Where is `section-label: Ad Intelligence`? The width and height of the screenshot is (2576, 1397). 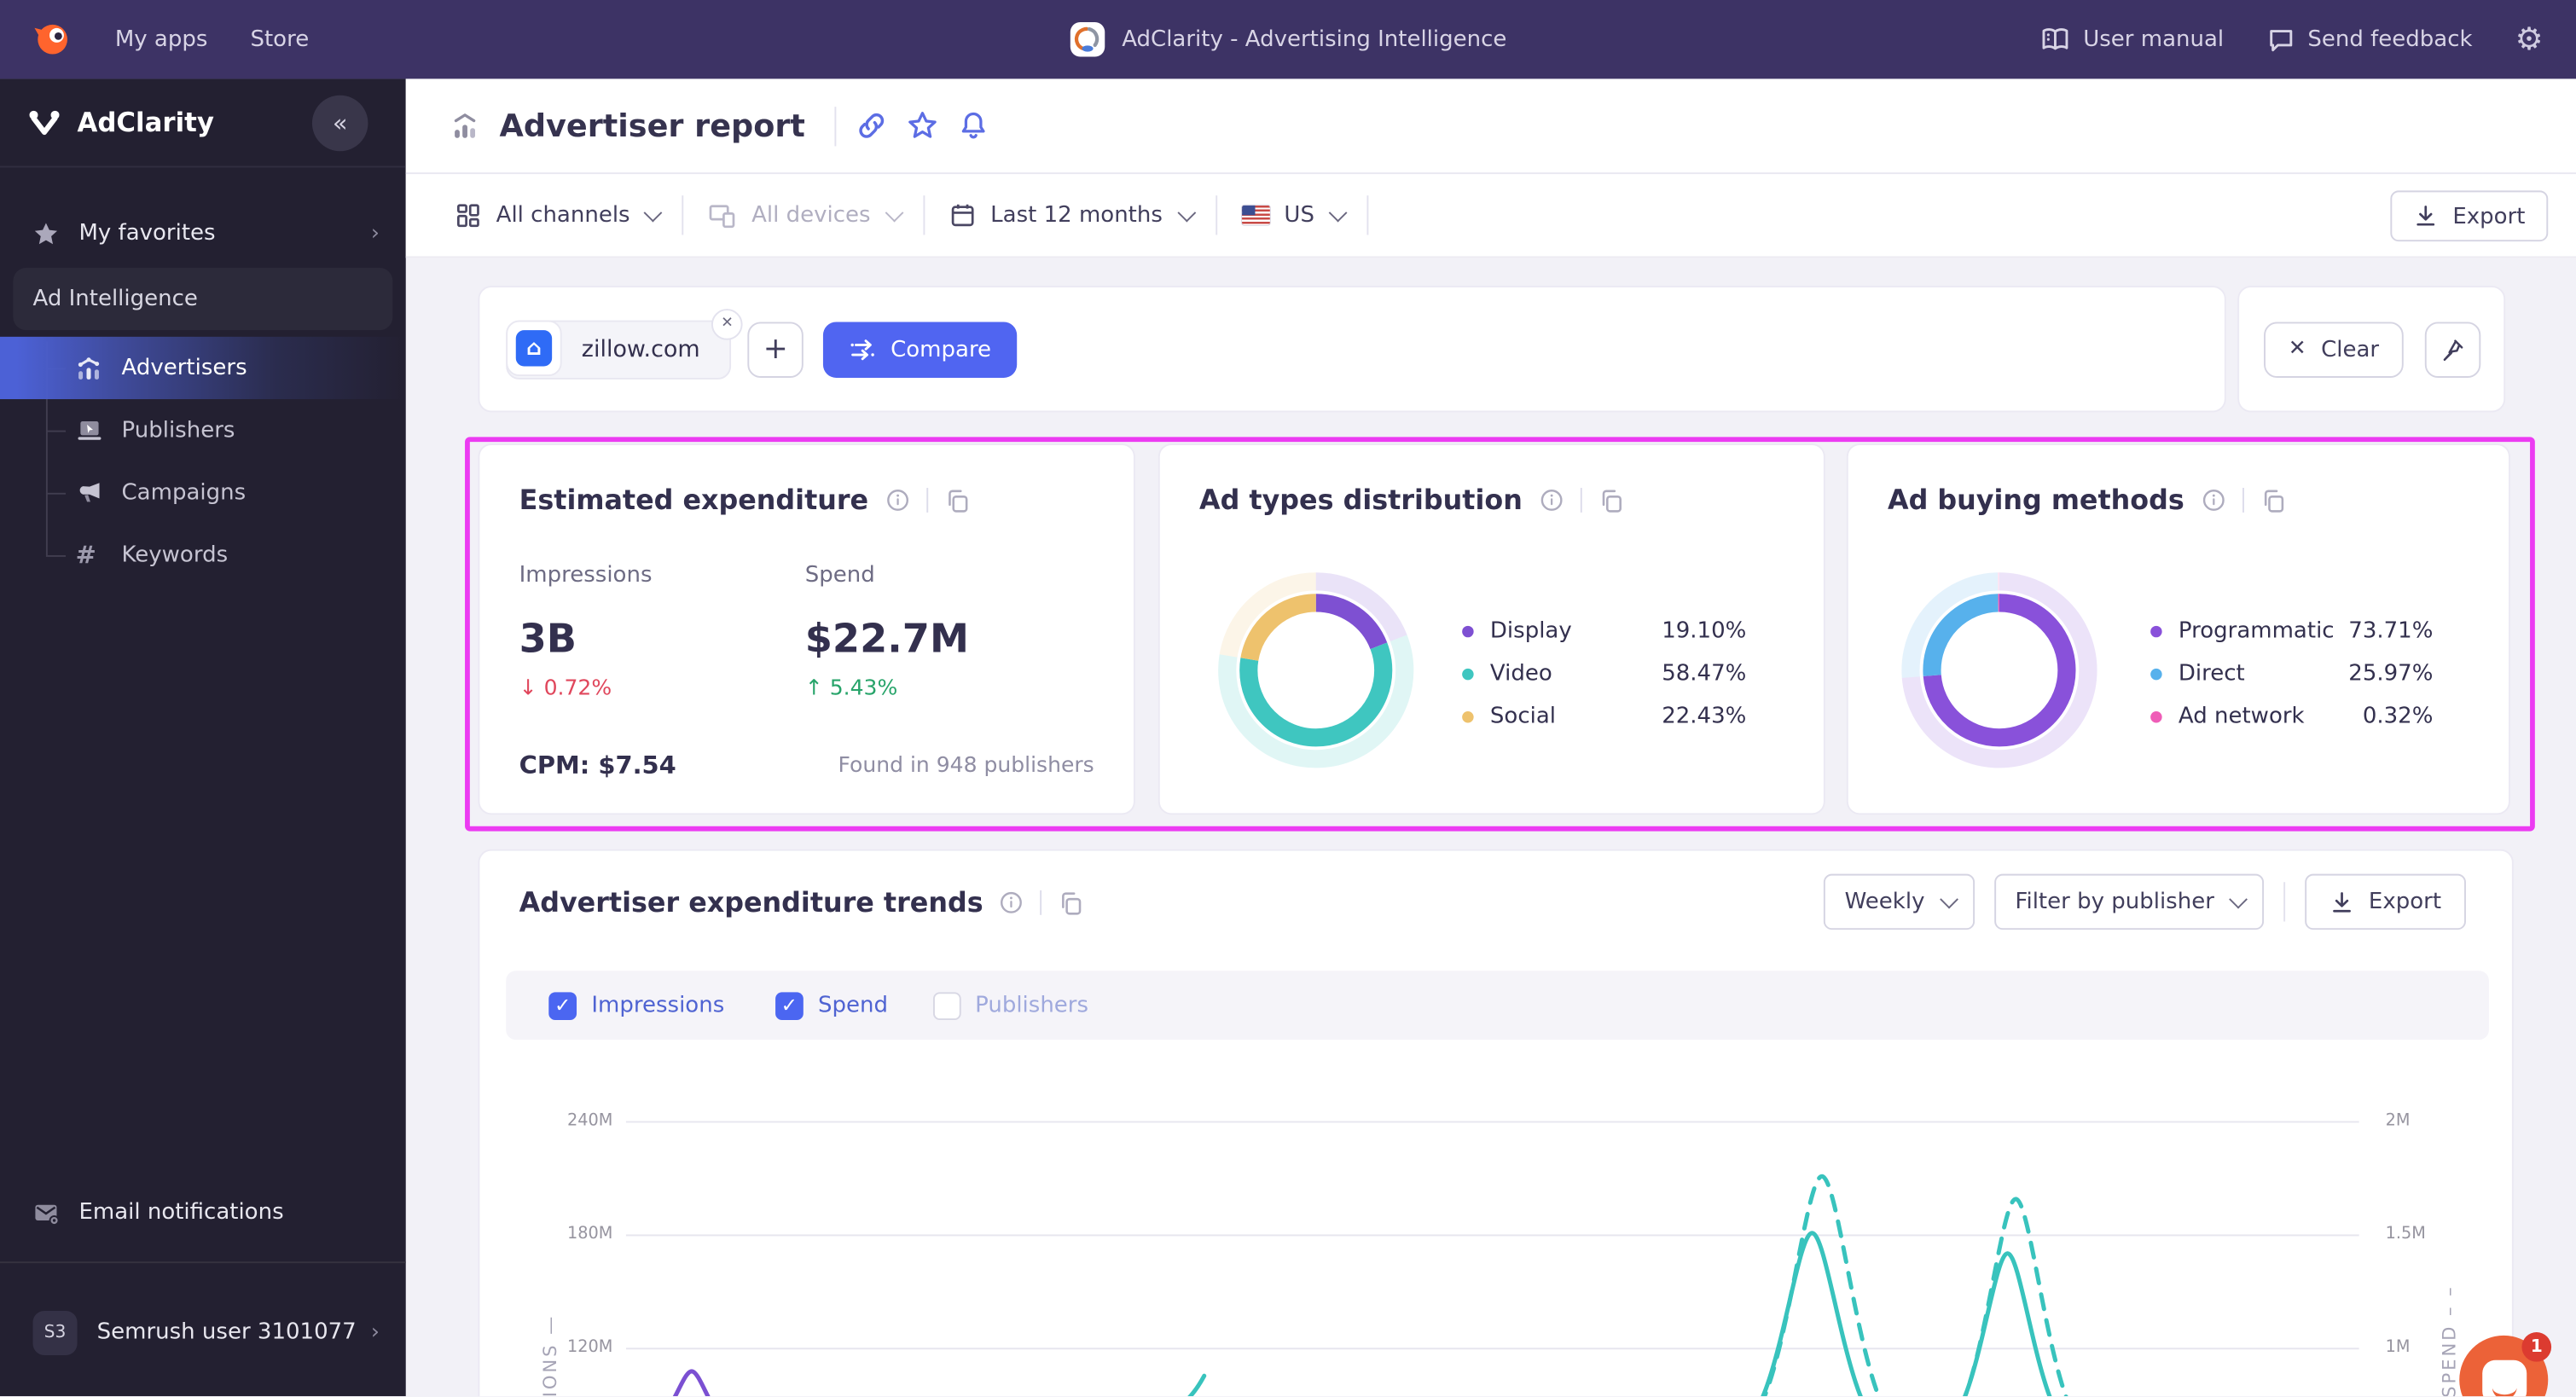
section-label: Ad Intelligence is located at coordinates (115, 299).